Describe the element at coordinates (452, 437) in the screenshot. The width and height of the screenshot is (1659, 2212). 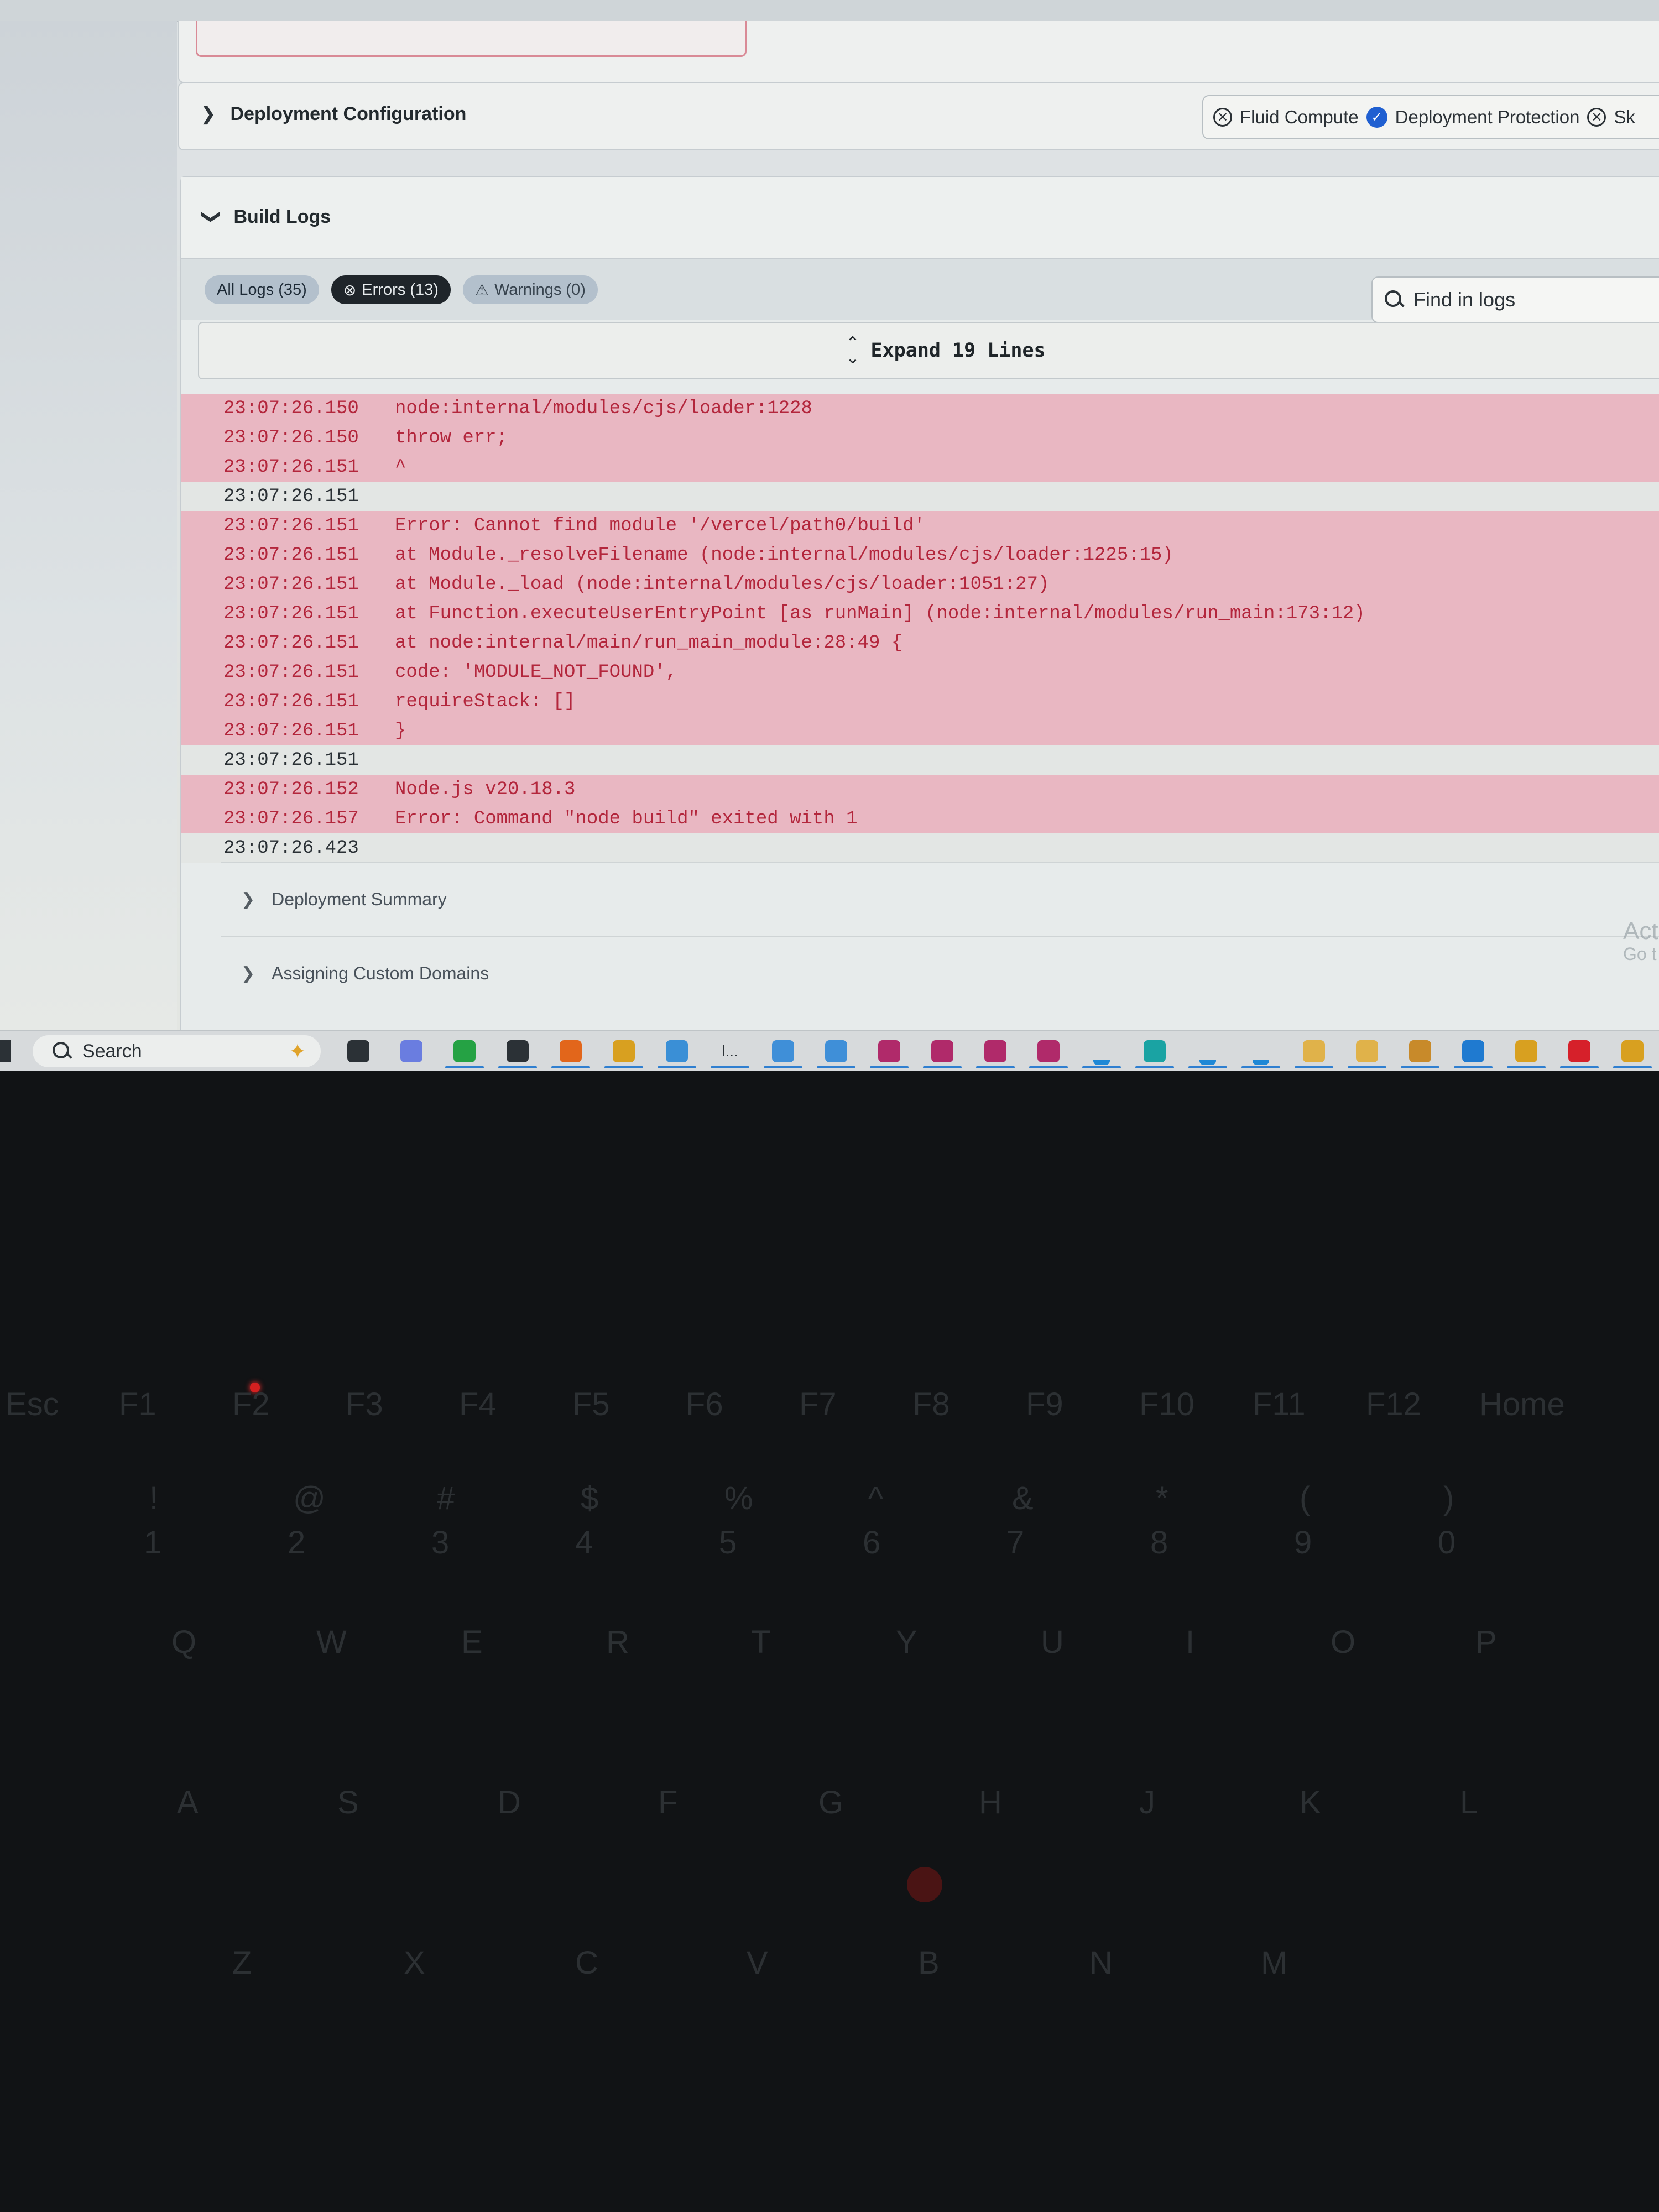
I see `log-message: throw err;` at that location.